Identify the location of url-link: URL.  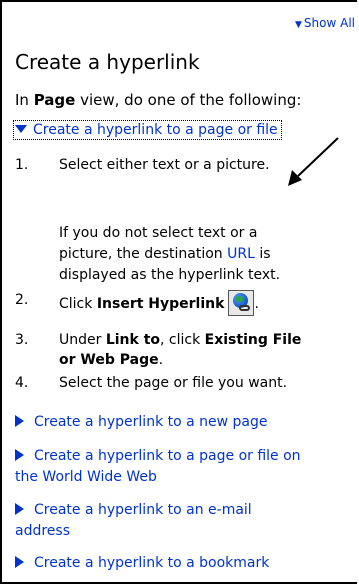
(241, 254).